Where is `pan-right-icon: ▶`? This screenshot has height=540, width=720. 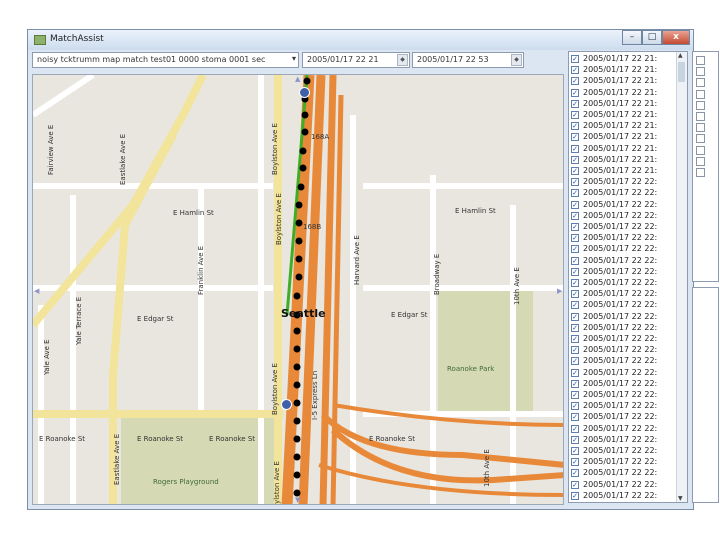 pan-right-icon: ▶ is located at coordinates (559, 291).